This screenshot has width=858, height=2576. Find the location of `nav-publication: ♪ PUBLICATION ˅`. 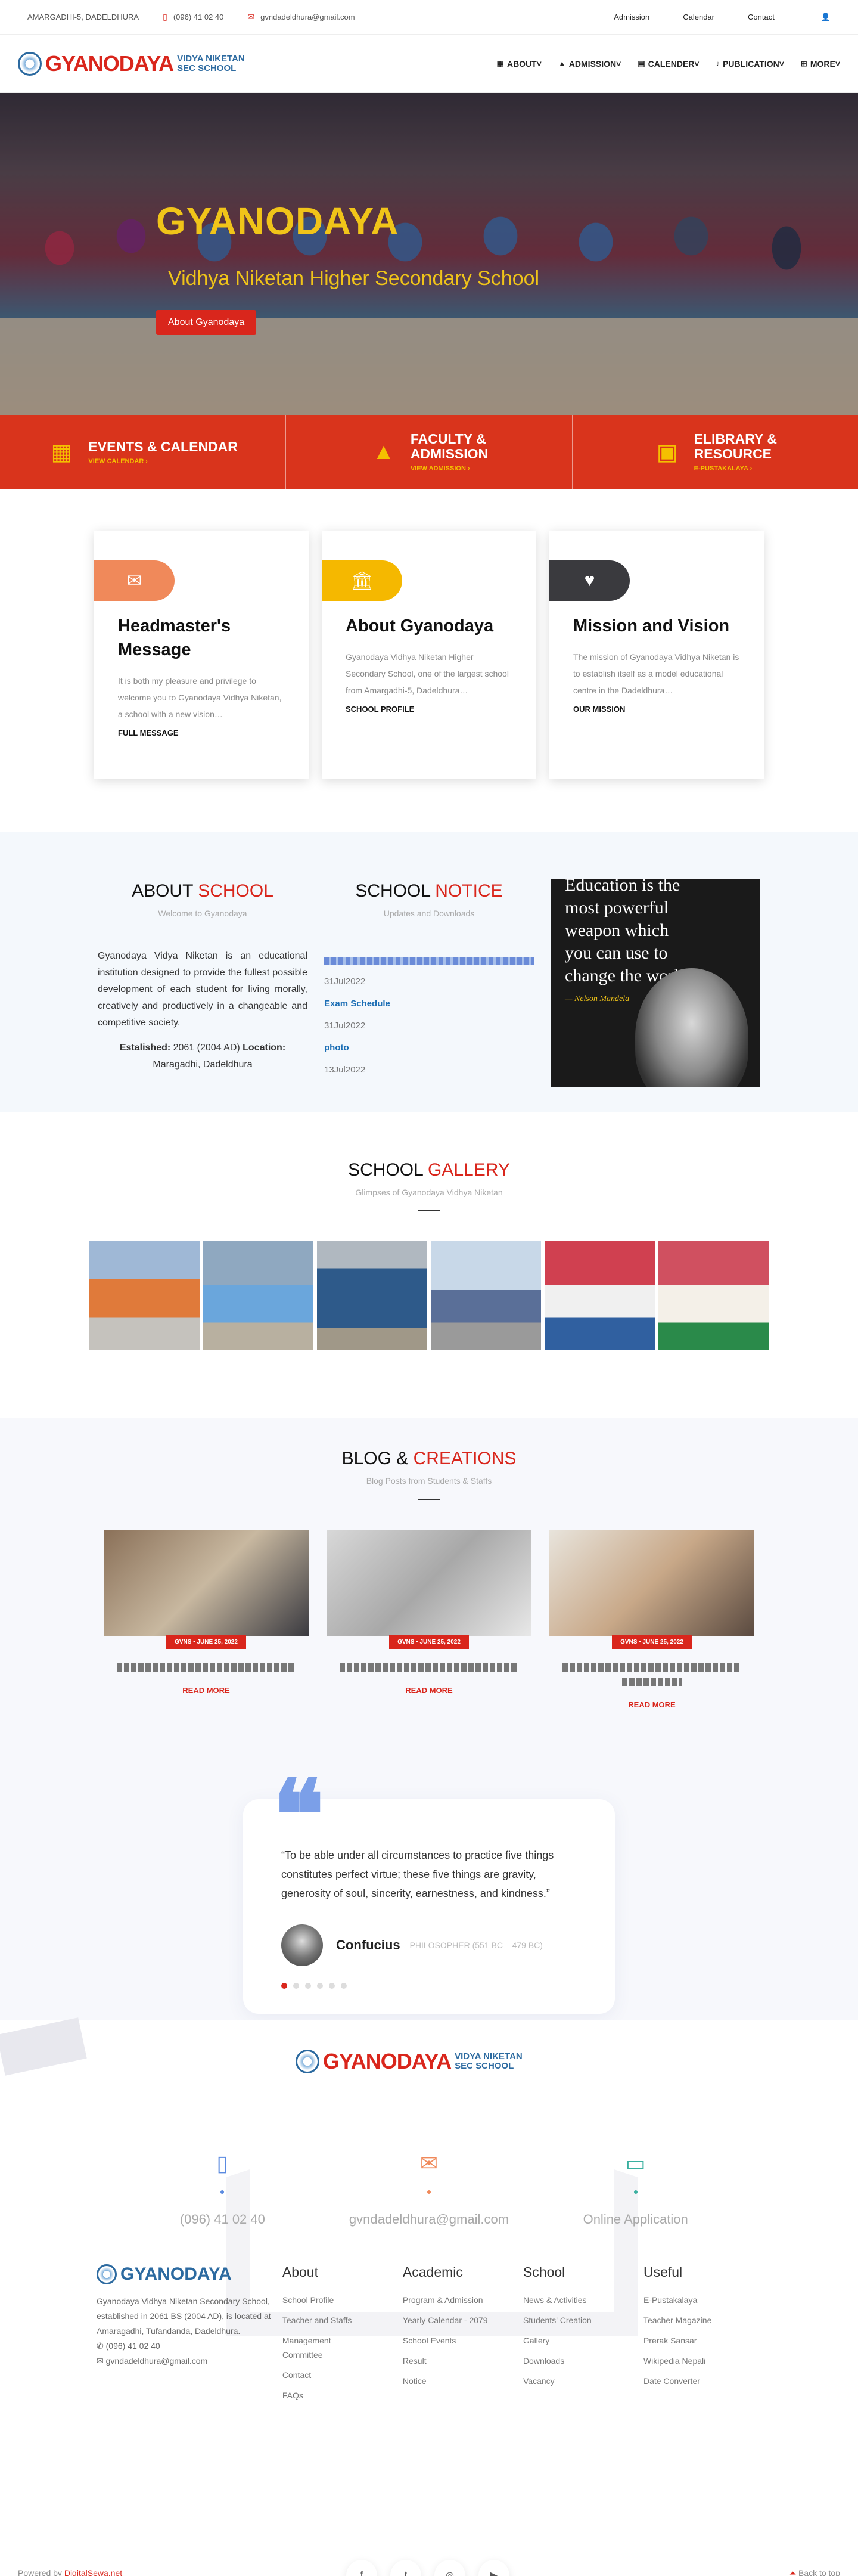

nav-publication: ♪ PUBLICATION ˅ is located at coordinates (750, 64).